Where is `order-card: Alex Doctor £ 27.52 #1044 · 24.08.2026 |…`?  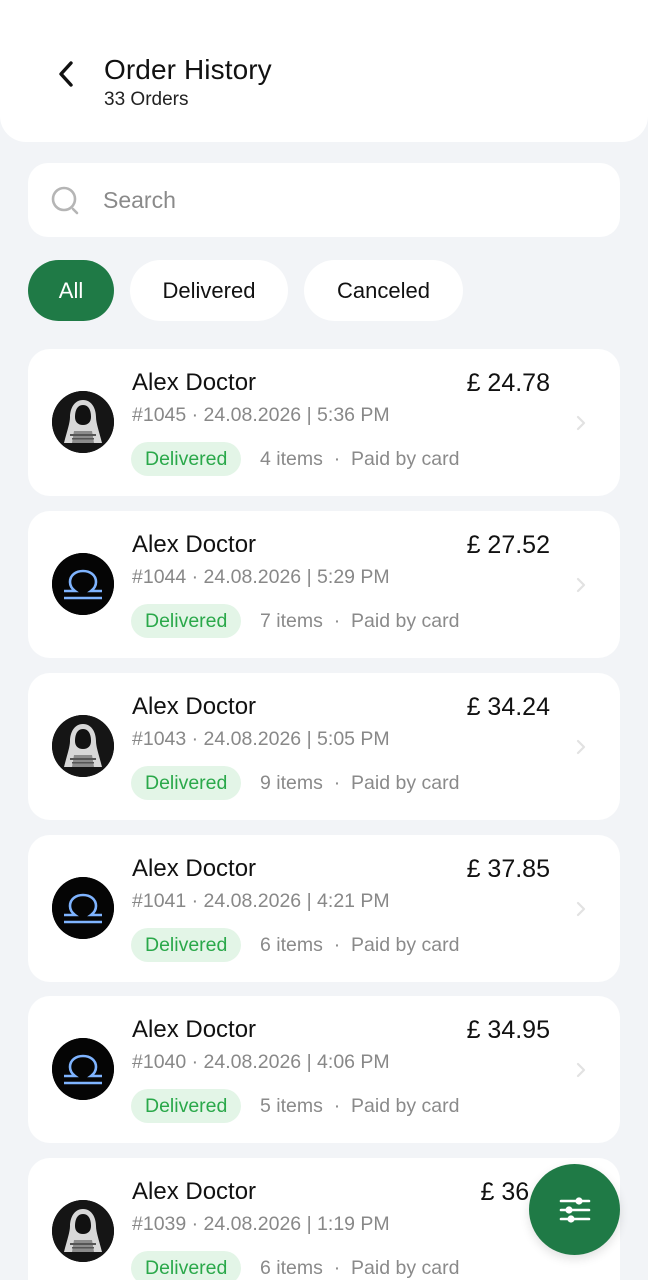
order-card: Alex Doctor £ 27.52 #1044 · 24.08.2026 |… is located at coordinates (324, 584).